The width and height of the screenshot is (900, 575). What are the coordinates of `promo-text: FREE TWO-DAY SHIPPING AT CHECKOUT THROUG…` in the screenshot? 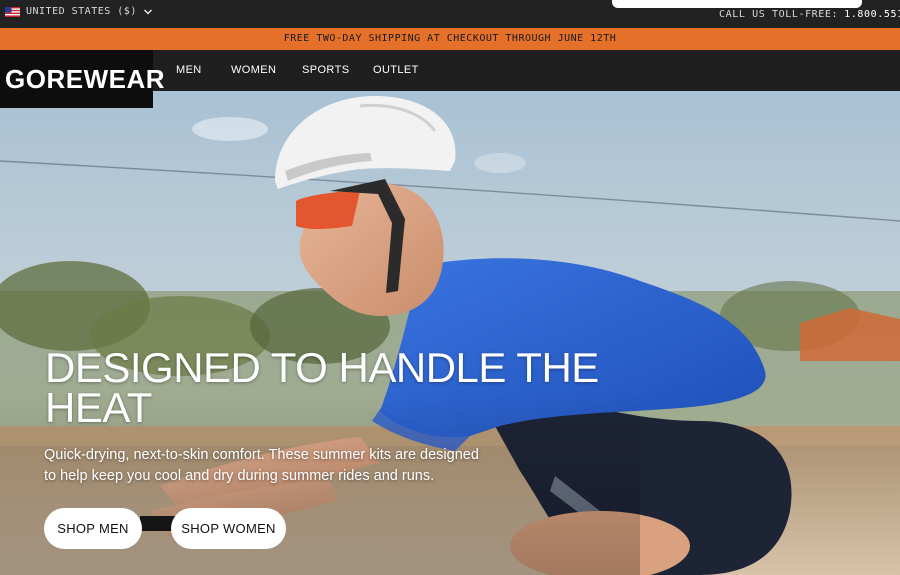 It's located at (450, 38).